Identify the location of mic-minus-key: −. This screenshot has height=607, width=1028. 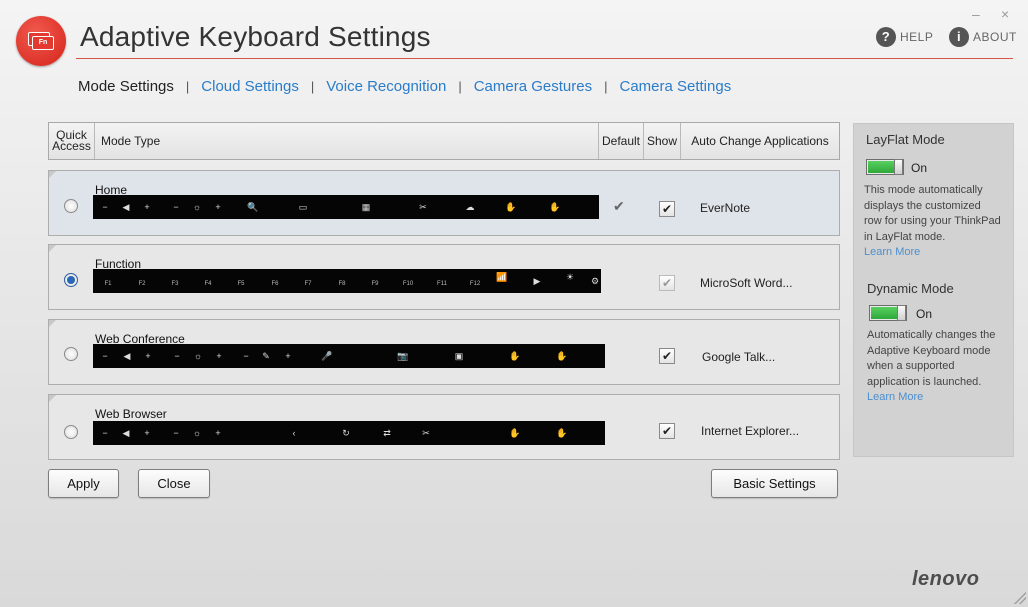
(246, 356).